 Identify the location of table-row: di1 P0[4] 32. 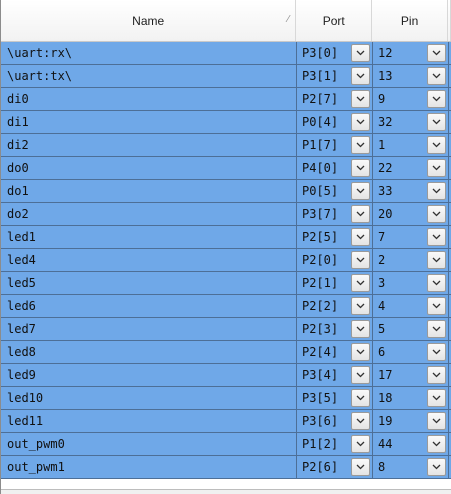
(226, 122).